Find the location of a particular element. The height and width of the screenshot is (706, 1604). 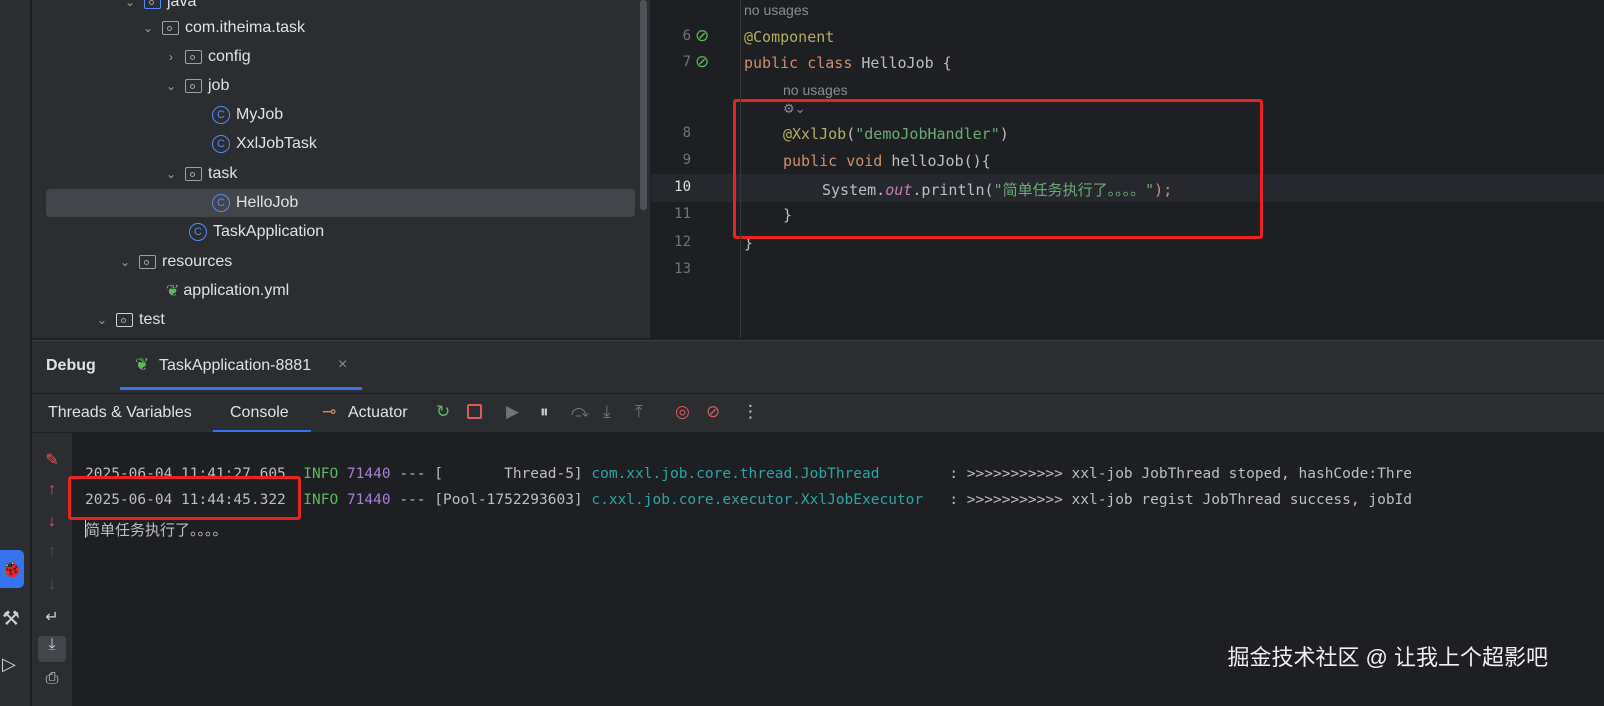

tree-item-taskapplication: TaskApplication is located at coordinates (268, 232).